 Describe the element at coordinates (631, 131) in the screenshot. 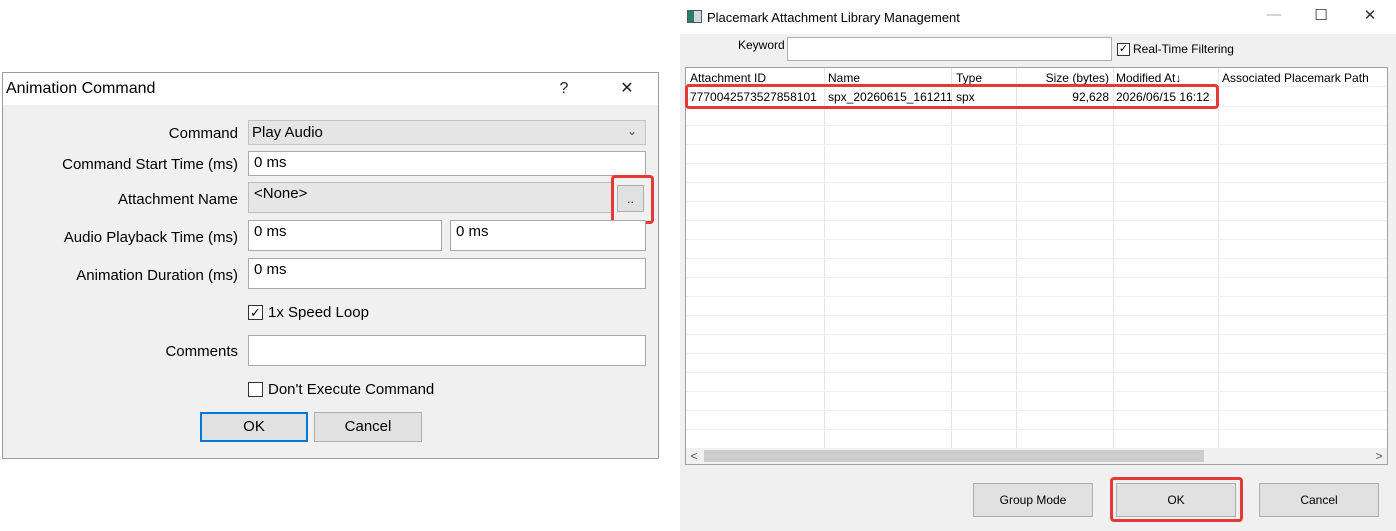

I see `chevron-down-icon: ⌄` at that location.